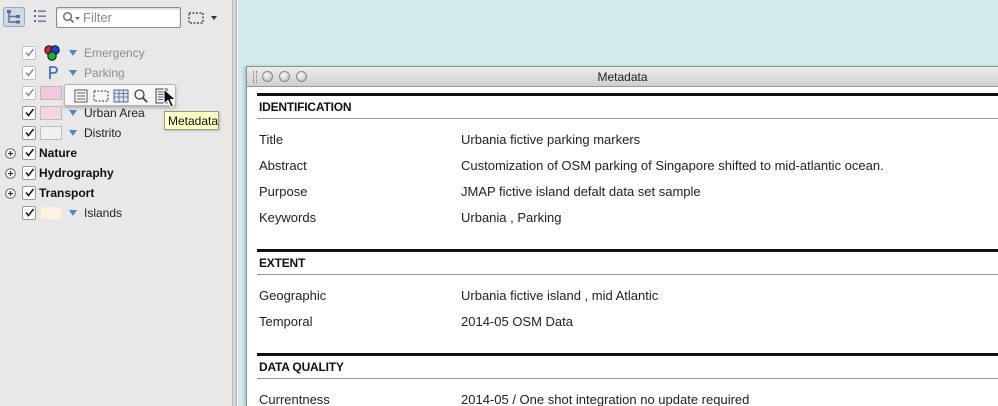 The image size is (998, 406). Describe the element at coordinates (301, 367) in the screenshot. I see `section-title: DATA QUALITY` at that location.